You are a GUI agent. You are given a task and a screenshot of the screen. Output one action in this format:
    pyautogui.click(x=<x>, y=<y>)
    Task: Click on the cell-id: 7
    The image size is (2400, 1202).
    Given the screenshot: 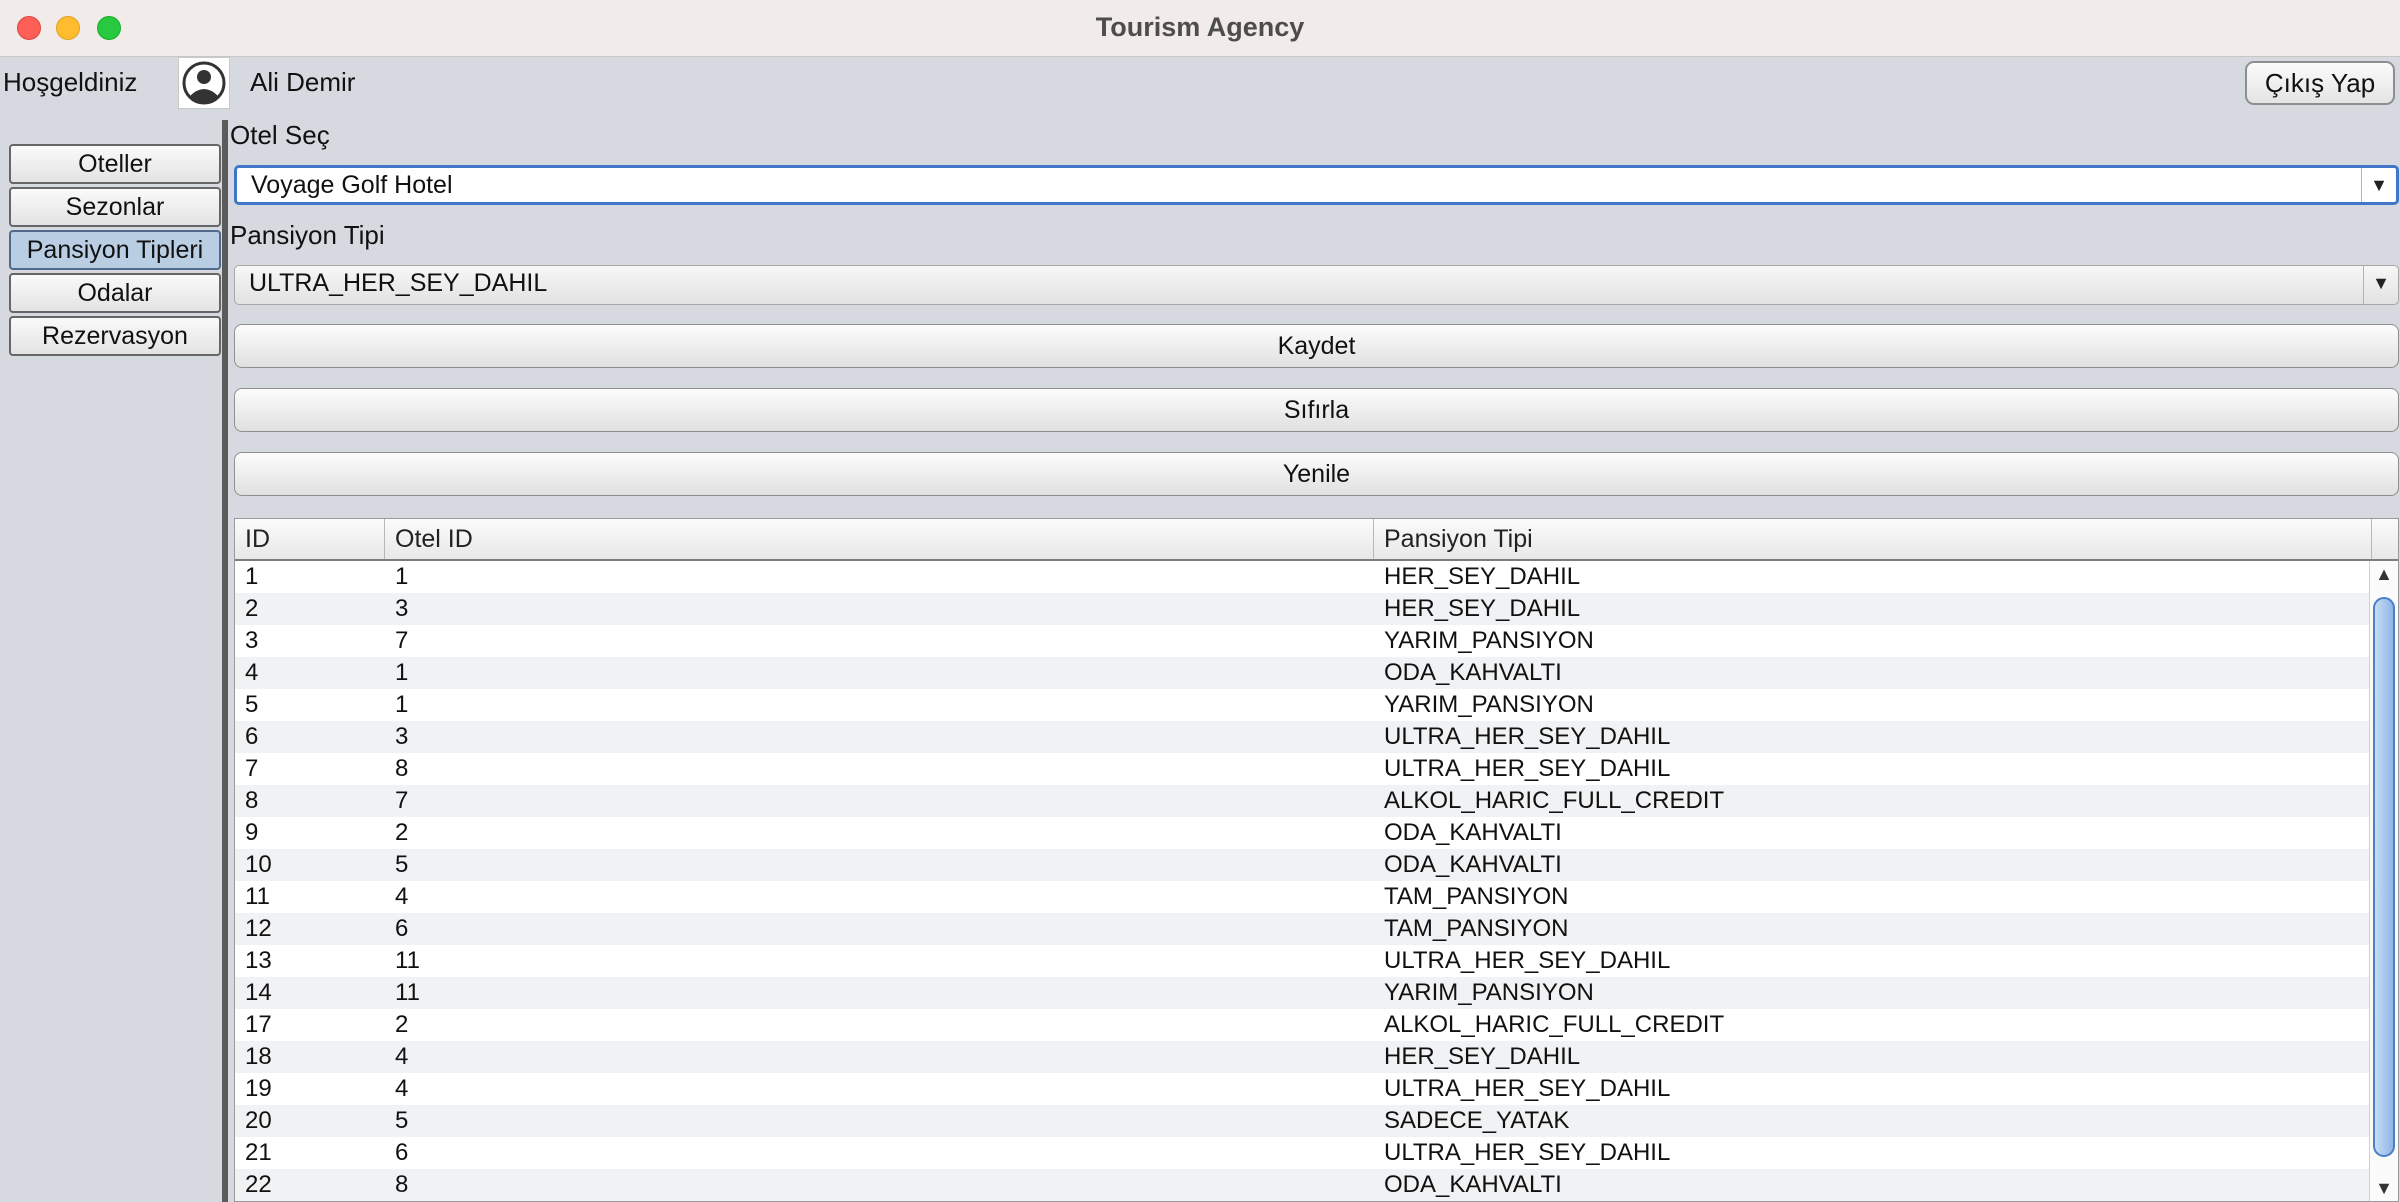 What is the action you would take?
    pyautogui.click(x=252, y=768)
    